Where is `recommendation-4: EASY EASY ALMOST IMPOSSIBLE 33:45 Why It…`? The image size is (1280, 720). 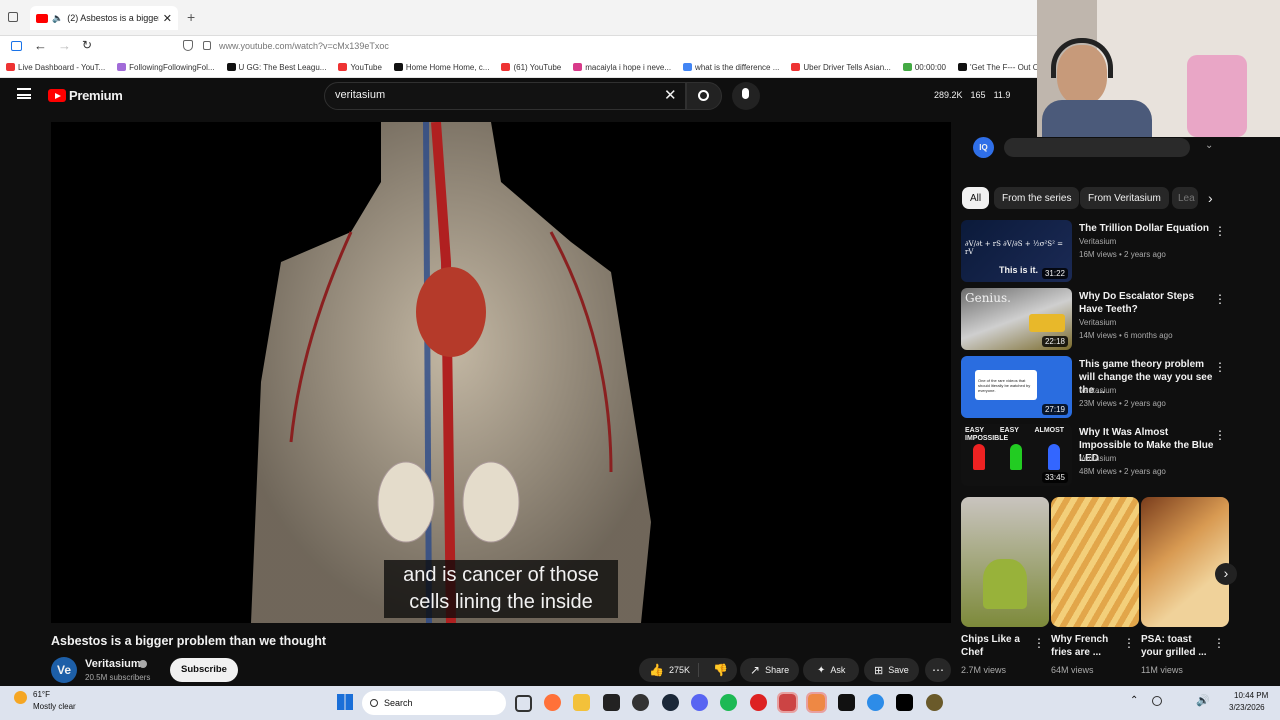
recommendation-4: EASY EASY ALMOST IMPOSSIBLE 33:45 Why It… is located at coordinates (1096, 455).